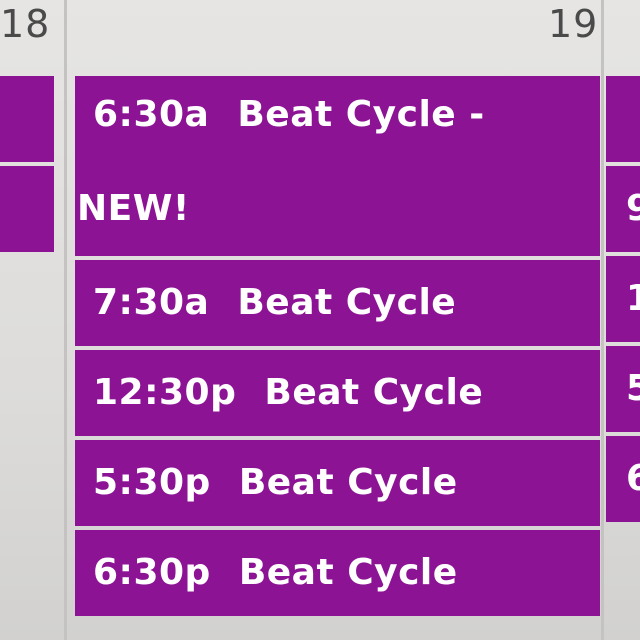 Image resolution: width=640 pixels, height=640 pixels. I want to click on event-block: 1, so click(623, 299).